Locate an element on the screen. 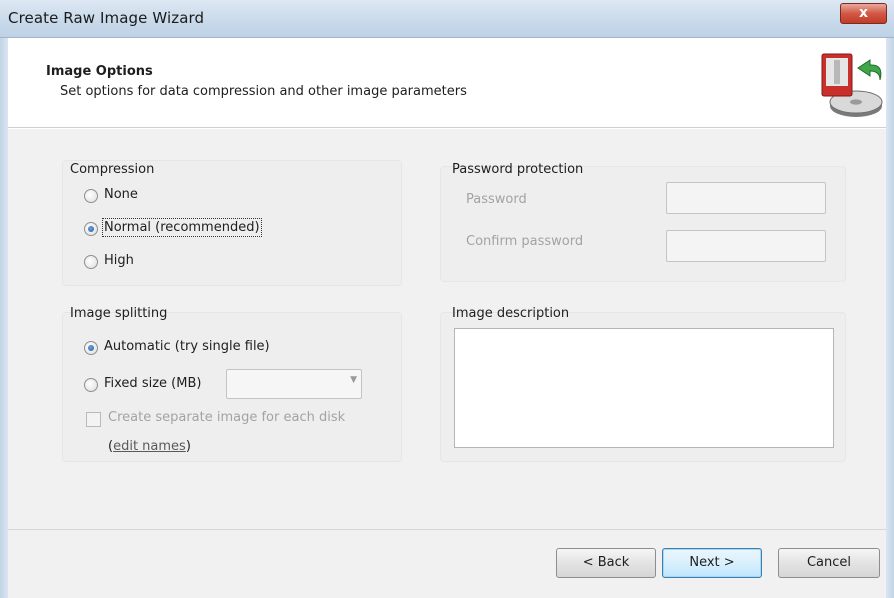 The width and height of the screenshot is (894, 598). compression-none-radio is located at coordinates (91, 196).